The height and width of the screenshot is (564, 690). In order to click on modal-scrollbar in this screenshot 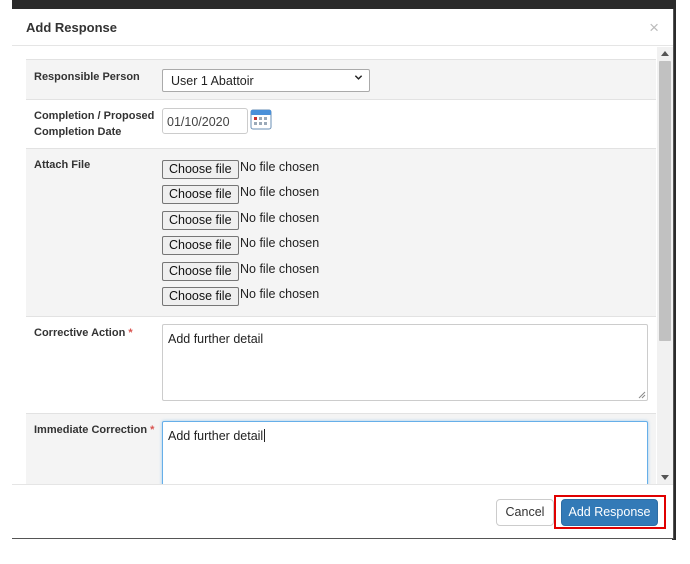, I will do `click(665, 265)`.